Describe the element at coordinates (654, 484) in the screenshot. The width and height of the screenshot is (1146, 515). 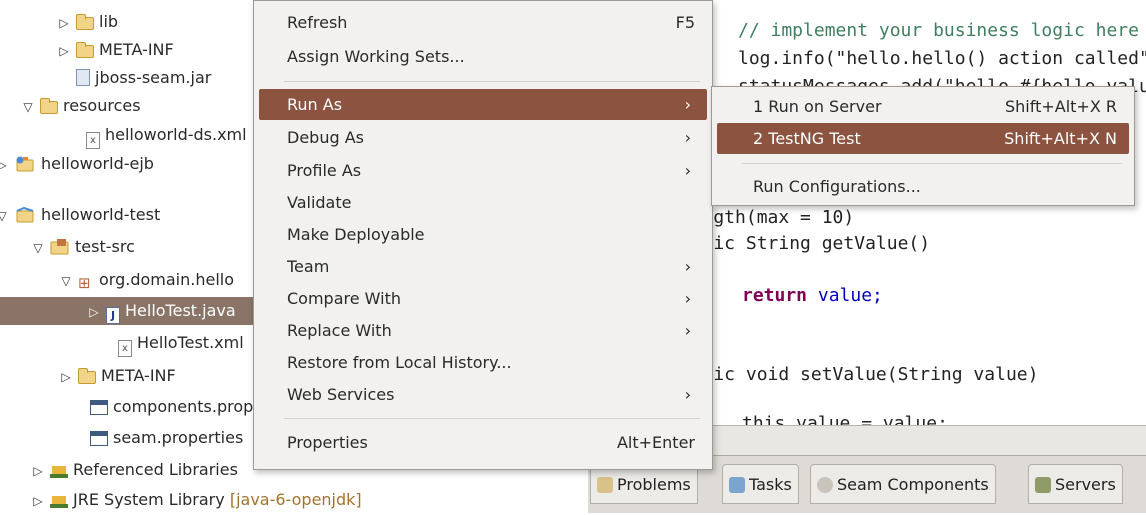
I see `tab-label: Problems` at that location.